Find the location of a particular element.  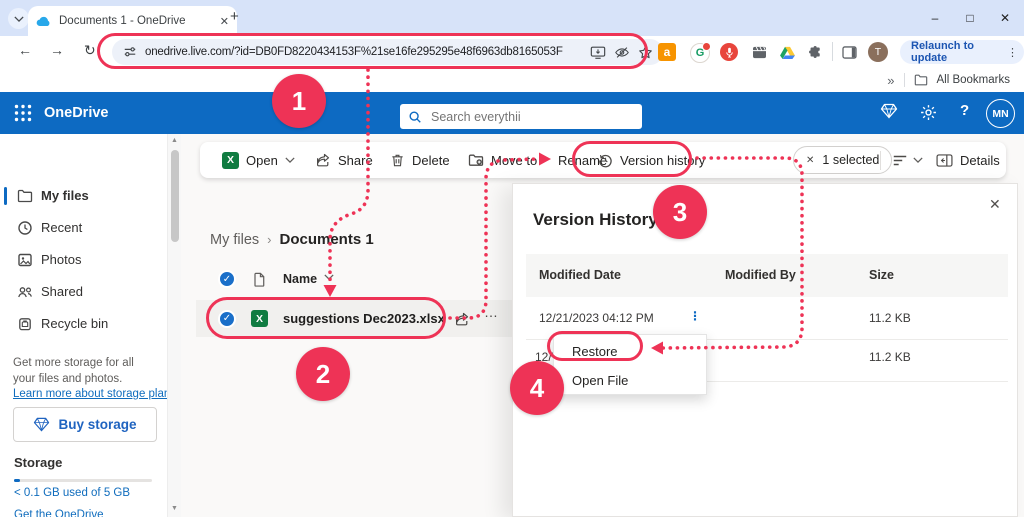

account-avatar: MN is located at coordinates (1000, 113).